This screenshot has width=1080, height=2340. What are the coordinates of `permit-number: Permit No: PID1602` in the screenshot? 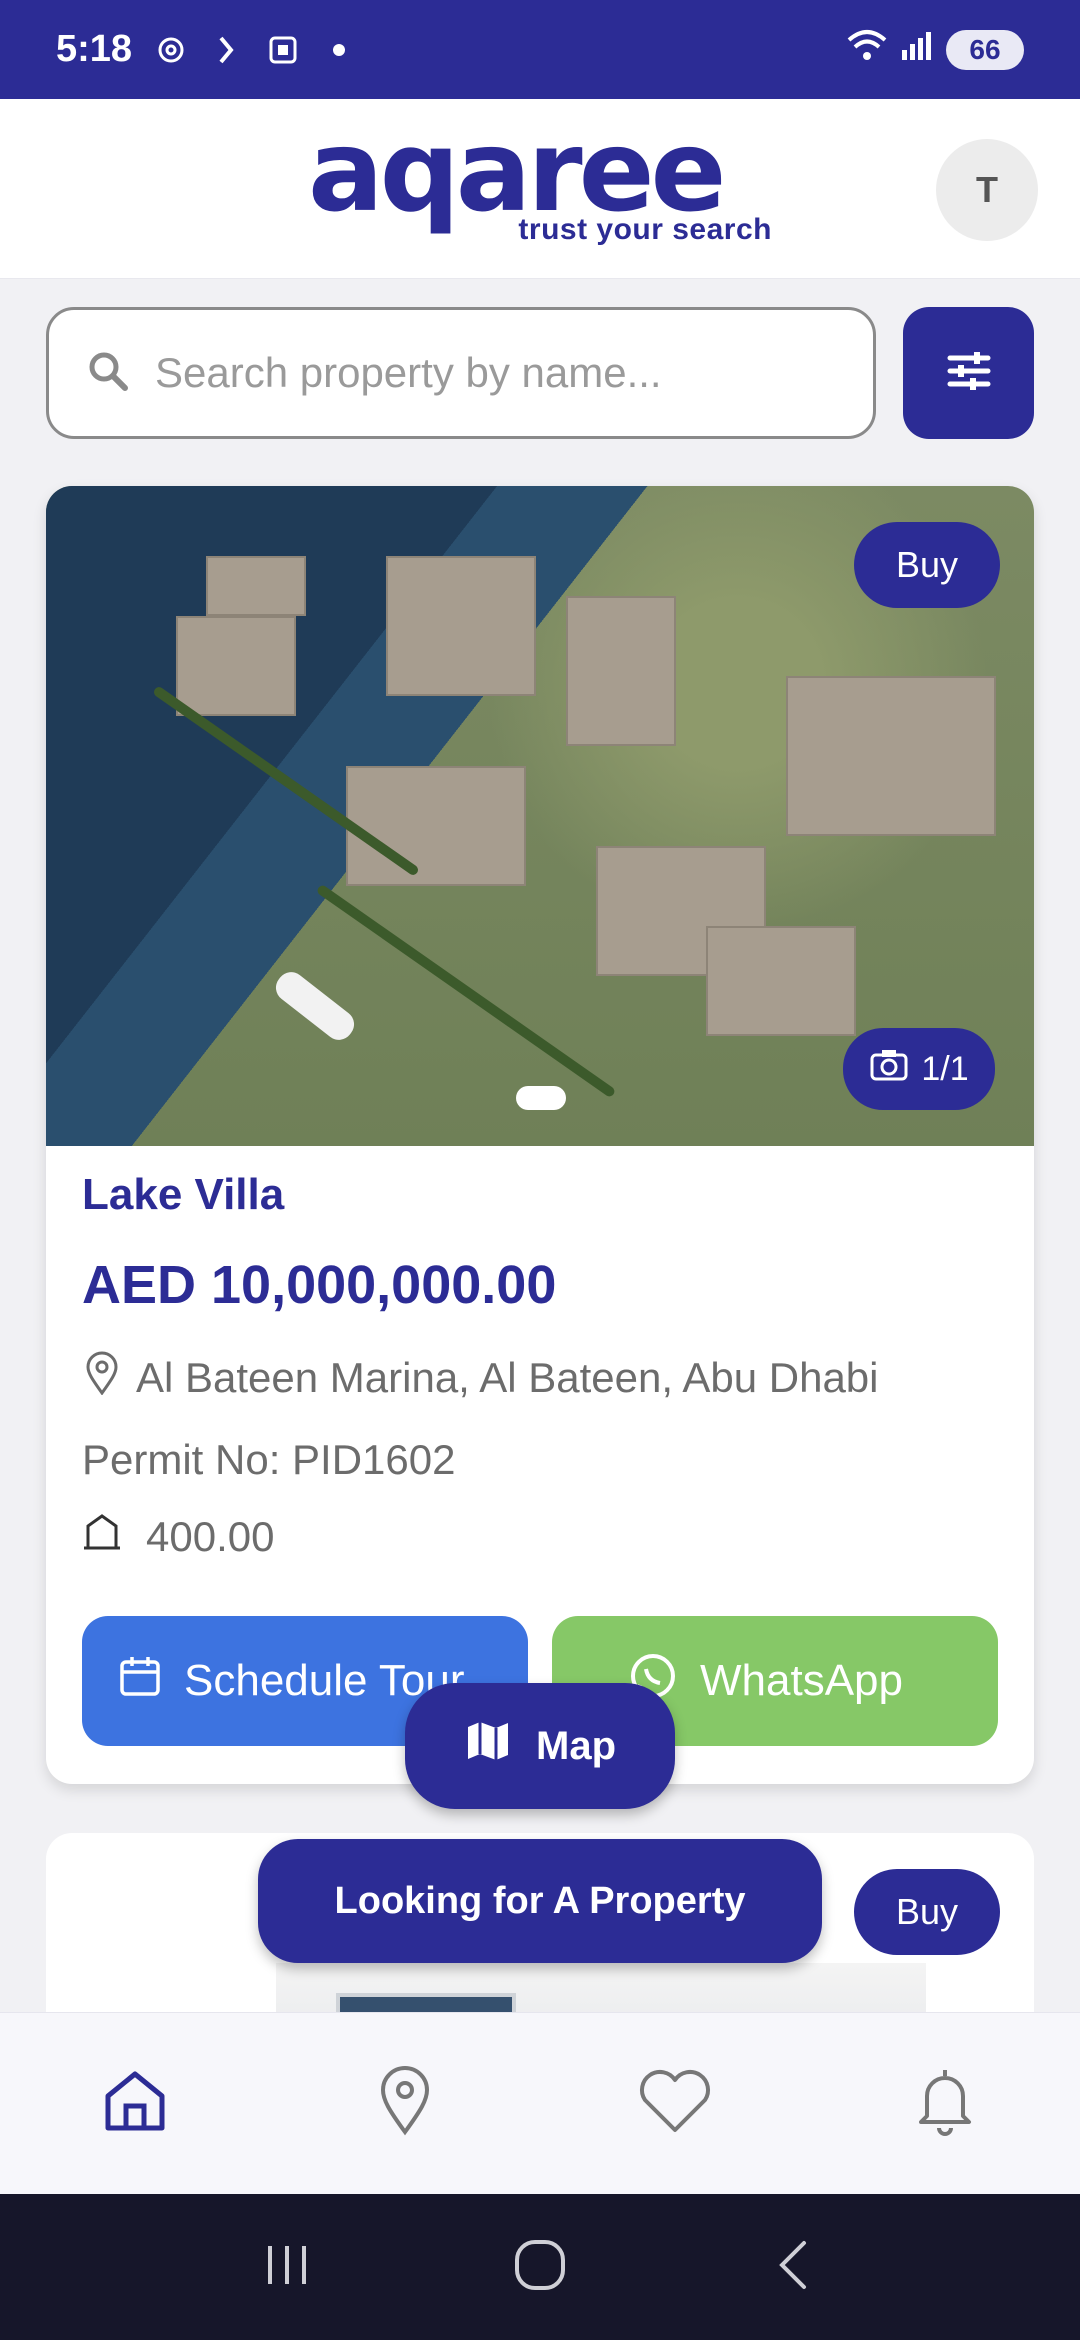 It's located at (269, 1459).